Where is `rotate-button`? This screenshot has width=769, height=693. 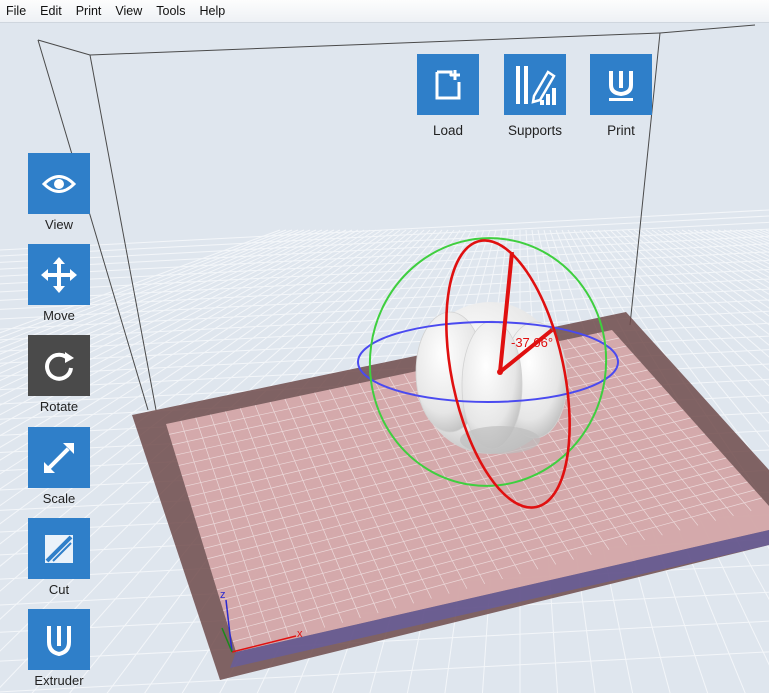 rotate-button is located at coordinates (59, 365).